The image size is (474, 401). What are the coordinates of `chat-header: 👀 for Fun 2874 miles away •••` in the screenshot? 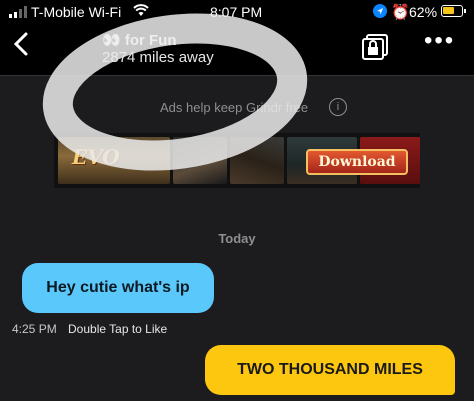 It's located at (237, 50).